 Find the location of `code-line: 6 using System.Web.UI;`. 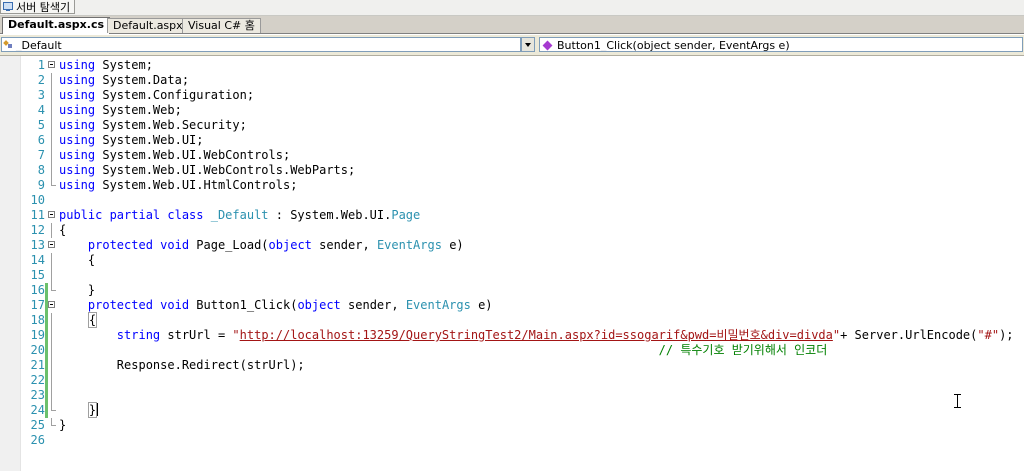

code-line: 6 using System.Web.UI; is located at coordinates (512, 140).